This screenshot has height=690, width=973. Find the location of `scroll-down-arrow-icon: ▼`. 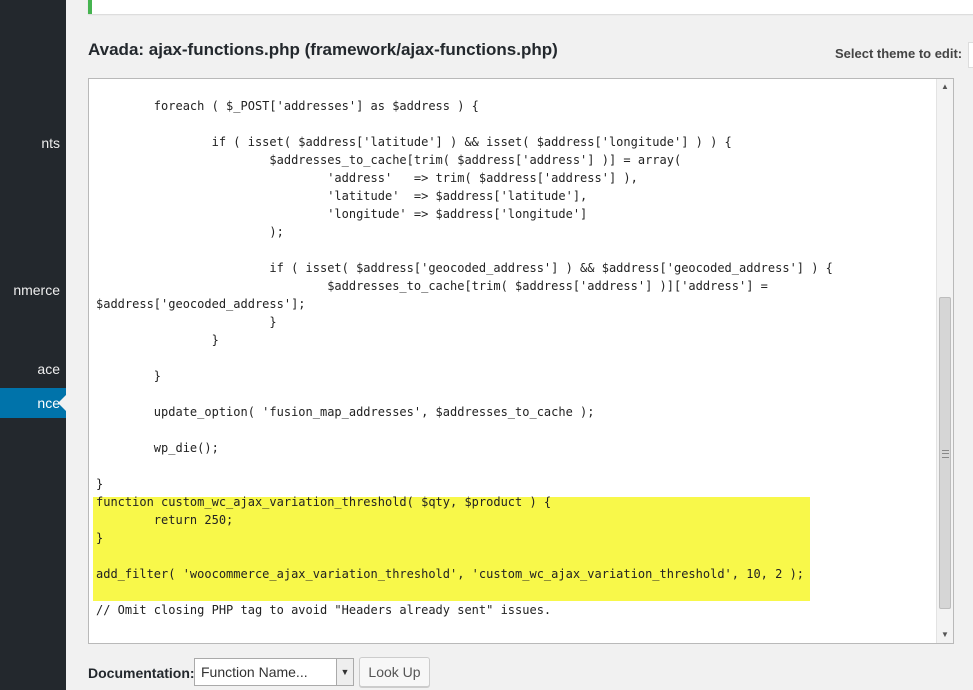

scroll-down-arrow-icon: ▼ is located at coordinates (945, 635).